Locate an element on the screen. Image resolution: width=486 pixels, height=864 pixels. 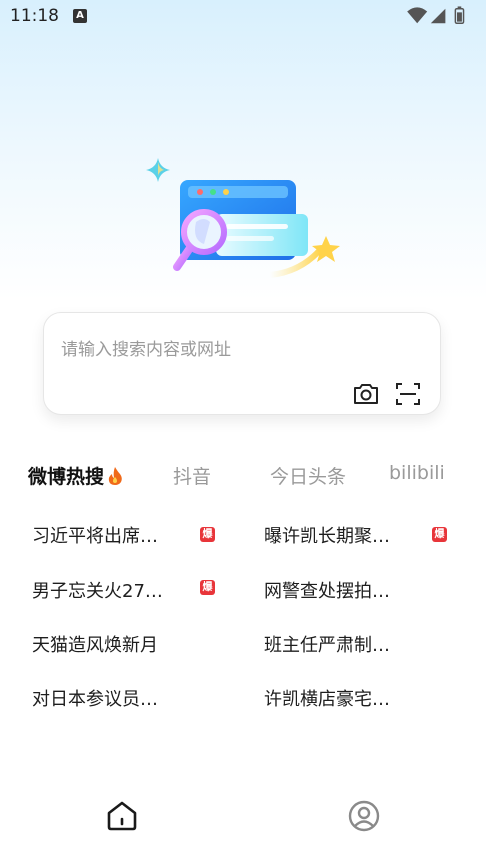
status-icons is located at coordinates (436, 15).